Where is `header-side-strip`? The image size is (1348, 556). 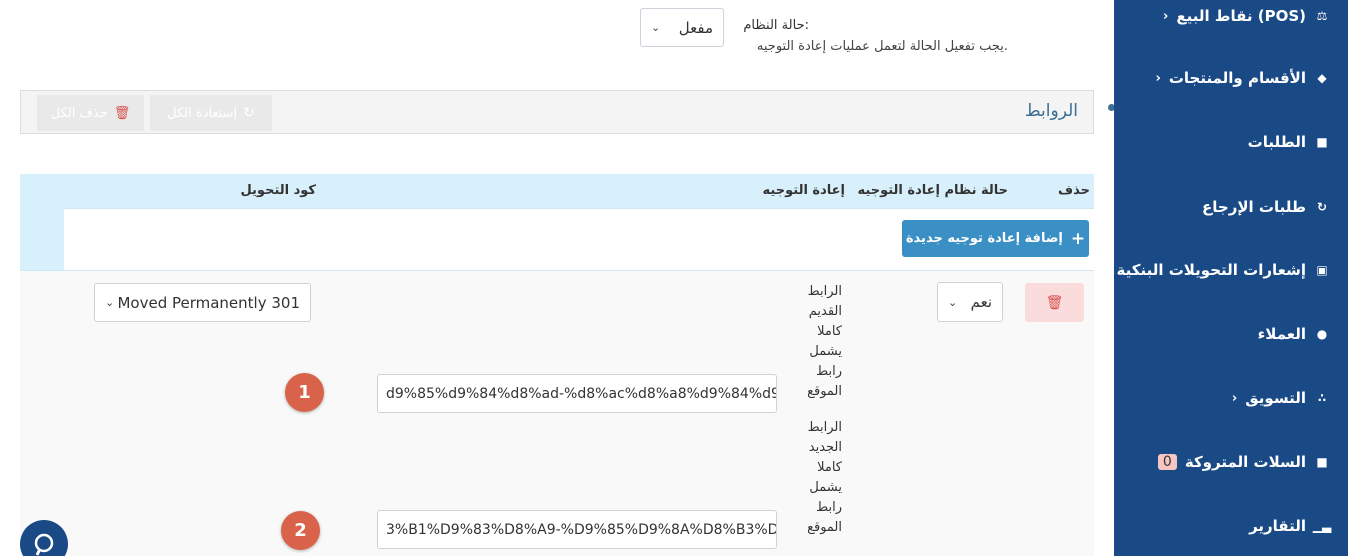
header-side-strip is located at coordinates (42, 239).